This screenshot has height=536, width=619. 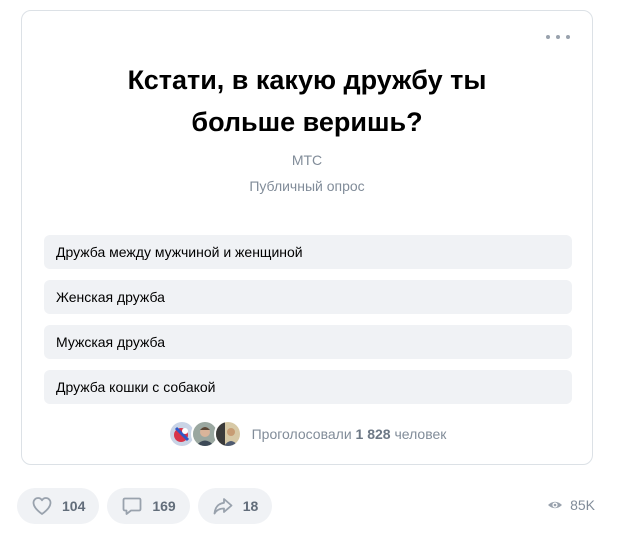 What do you see at coordinates (110, 297) in the screenshot?
I see `poll-option-label: Женская дружба` at bounding box center [110, 297].